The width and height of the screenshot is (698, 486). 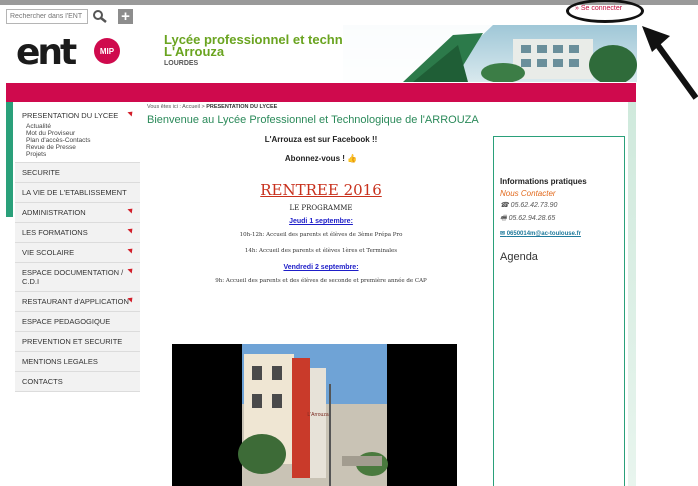 What do you see at coordinates (191, 107) in the screenshot?
I see `breadcrumb-home: Accueil` at bounding box center [191, 107].